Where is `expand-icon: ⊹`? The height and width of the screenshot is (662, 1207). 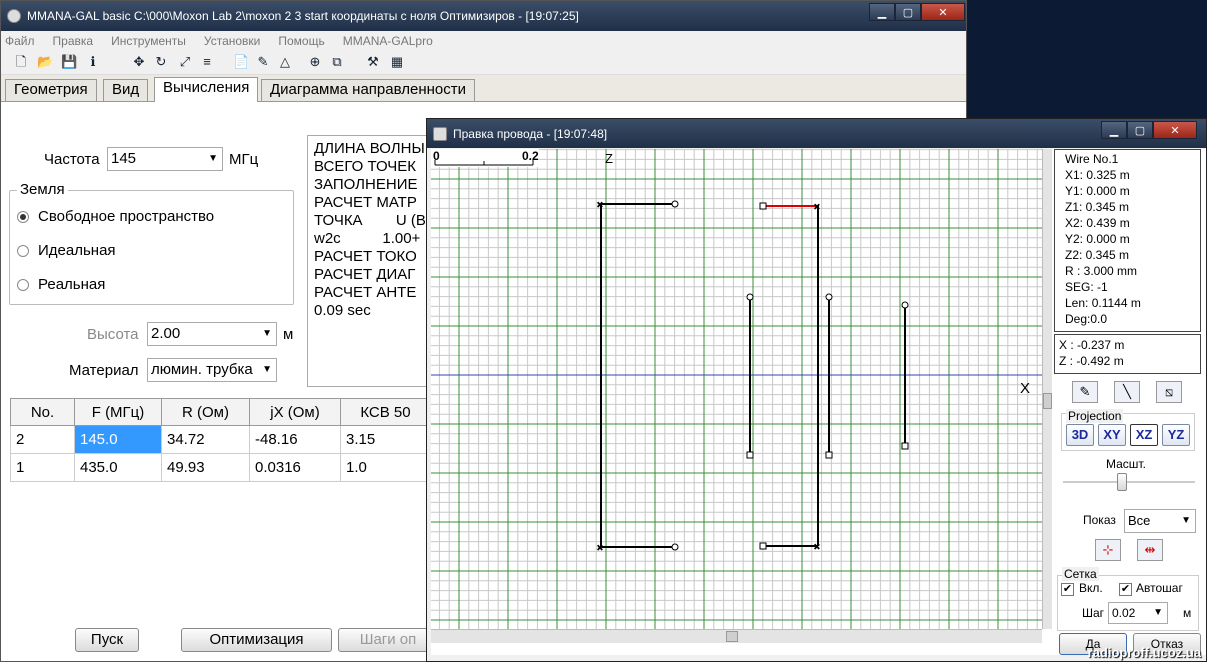 expand-icon: ⊹ is located at coordinates (1108, 550).